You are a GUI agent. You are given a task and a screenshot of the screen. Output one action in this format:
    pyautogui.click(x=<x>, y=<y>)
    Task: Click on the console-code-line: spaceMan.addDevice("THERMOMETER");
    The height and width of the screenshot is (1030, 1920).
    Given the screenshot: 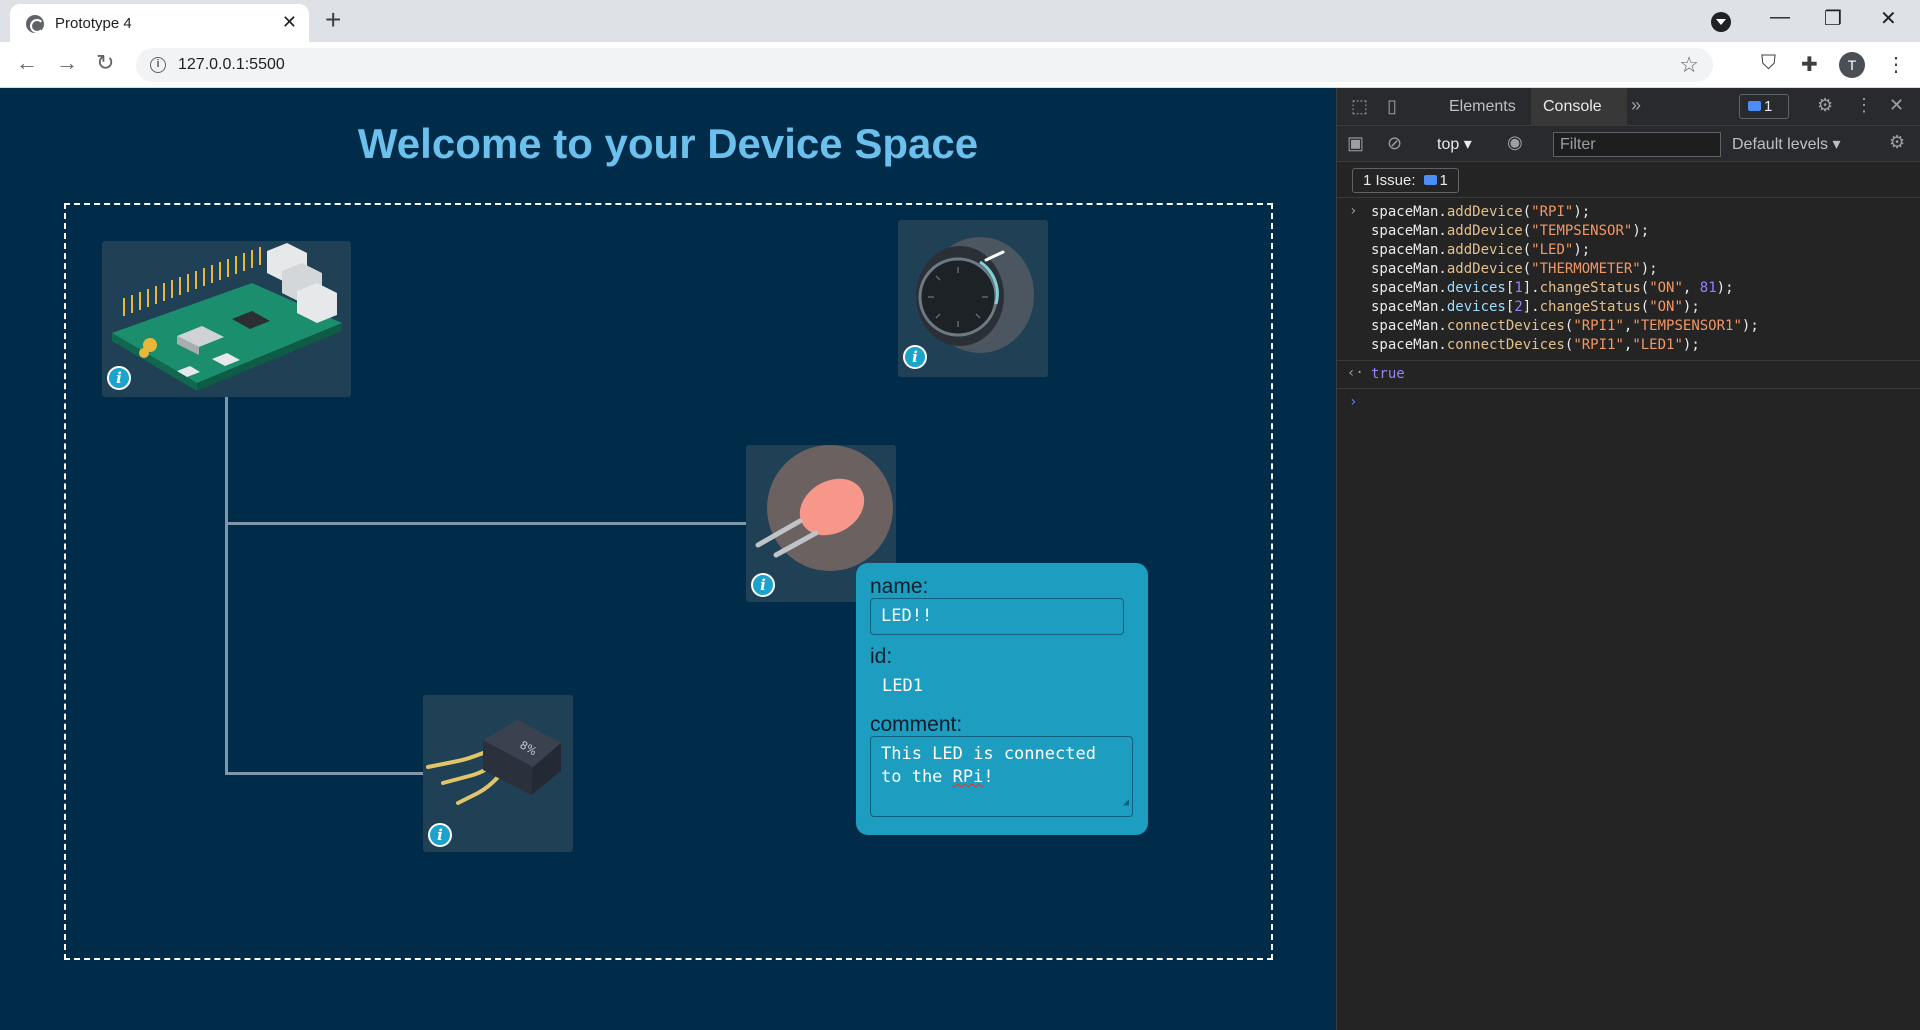 What is the action you would take?
    pyautogui.click(x=1514, y=269)
    